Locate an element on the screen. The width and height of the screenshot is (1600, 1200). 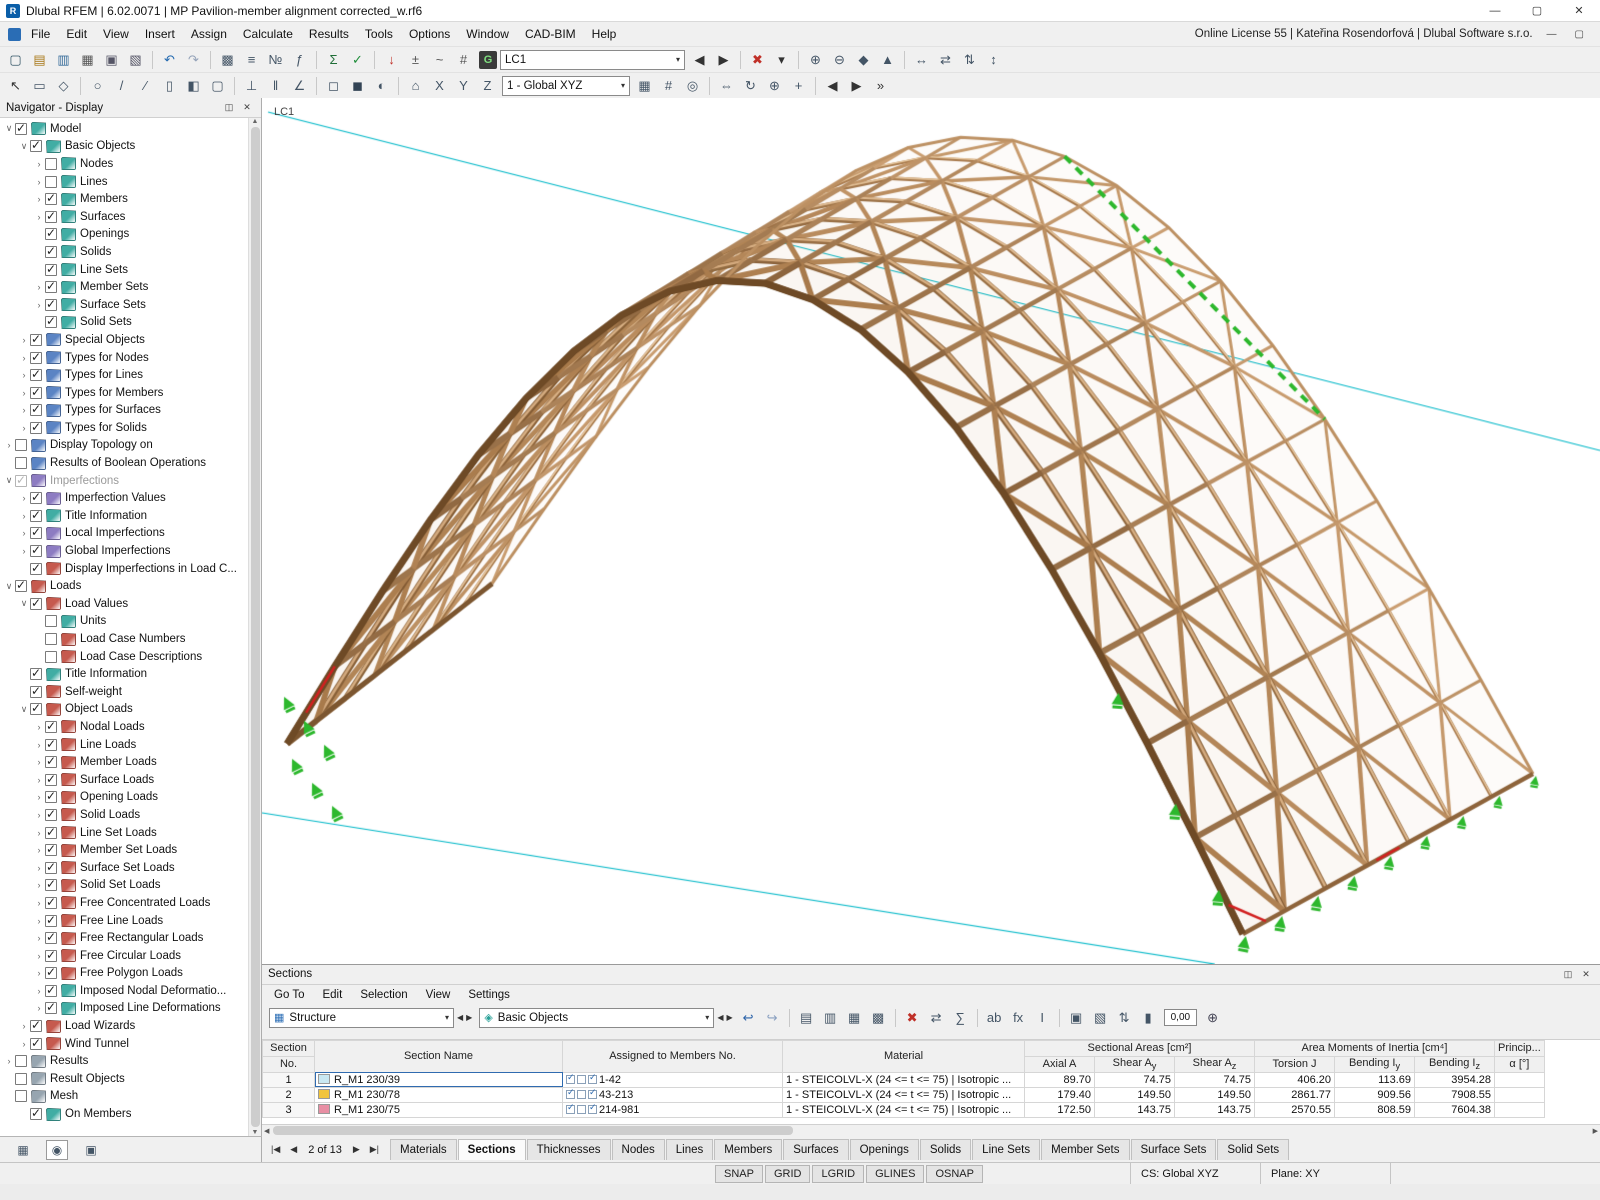
table-tab-line-sets: Line Sets is located at coordinates (1006, 1149).